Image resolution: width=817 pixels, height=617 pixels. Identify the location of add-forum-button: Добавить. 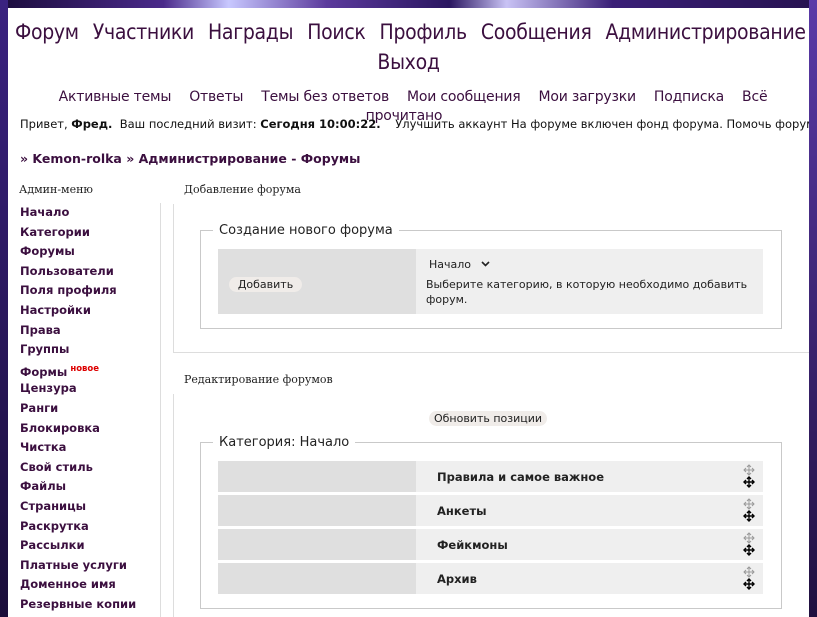
(265, 284).